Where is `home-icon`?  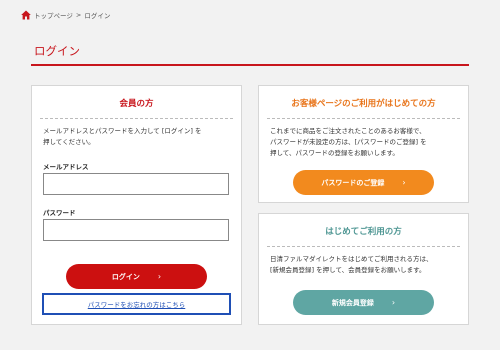 home-icon is located at coordinates (26, 15).